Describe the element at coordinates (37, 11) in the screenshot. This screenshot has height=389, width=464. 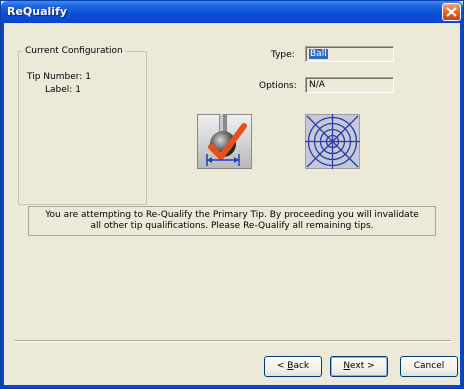
I see `window-title: ReQualify` at that location.